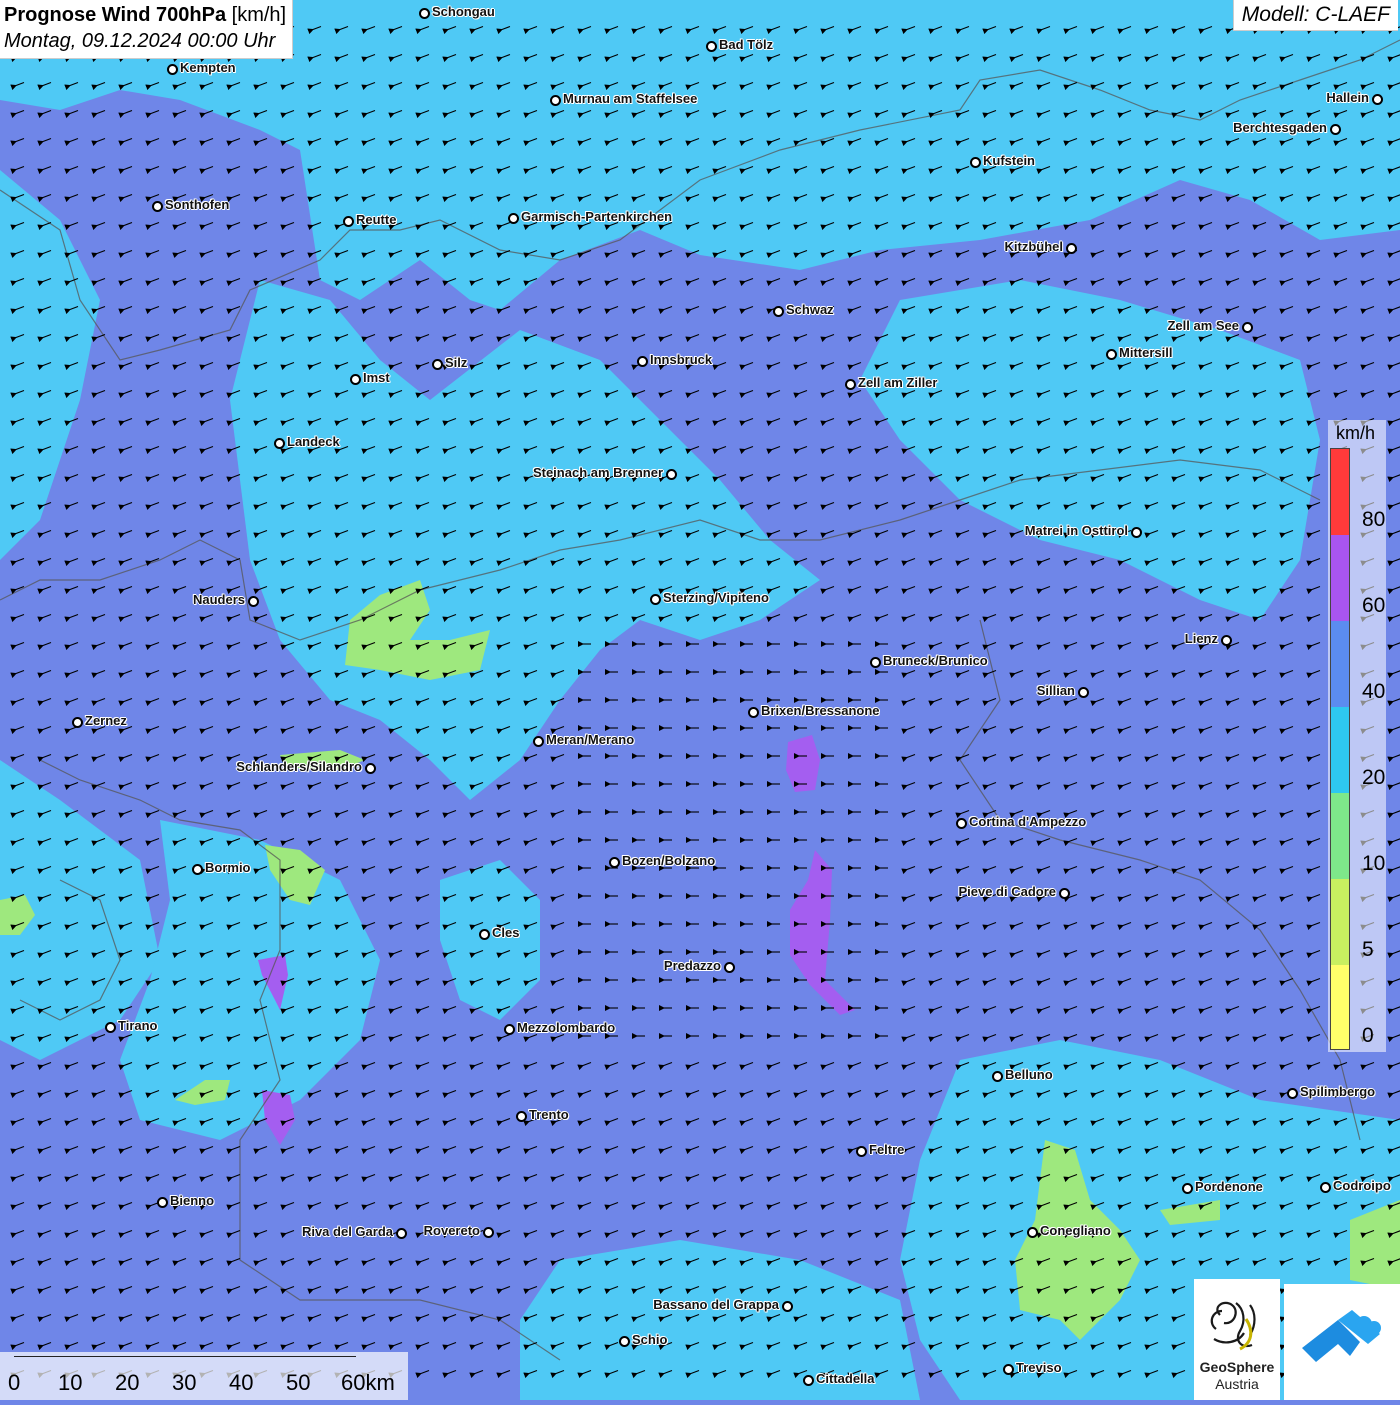  Describe the element at coordinates (1064, 893) in the screenshot. I see `city-marker-pieve-di-cadore` at that location.